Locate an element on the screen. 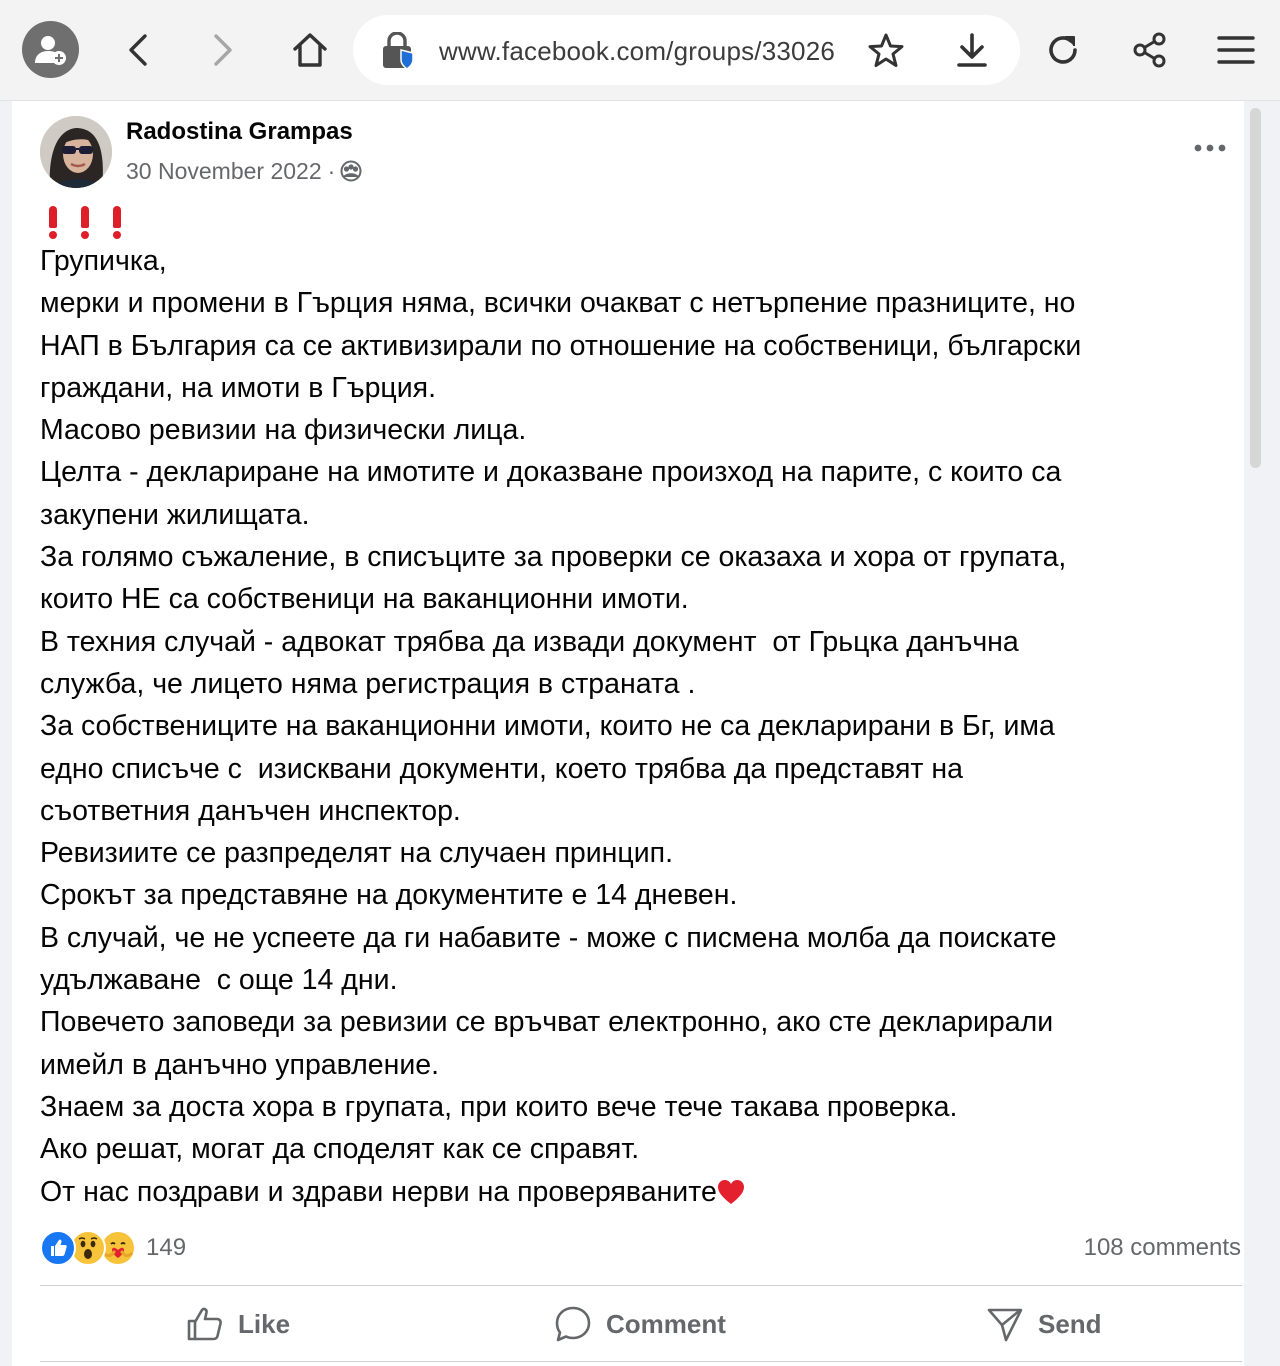 Image resolution: width=1280 pixels, height=1366 pixels. body-line: удължаване с още 14 дни. is located at coordinates (219, 980).